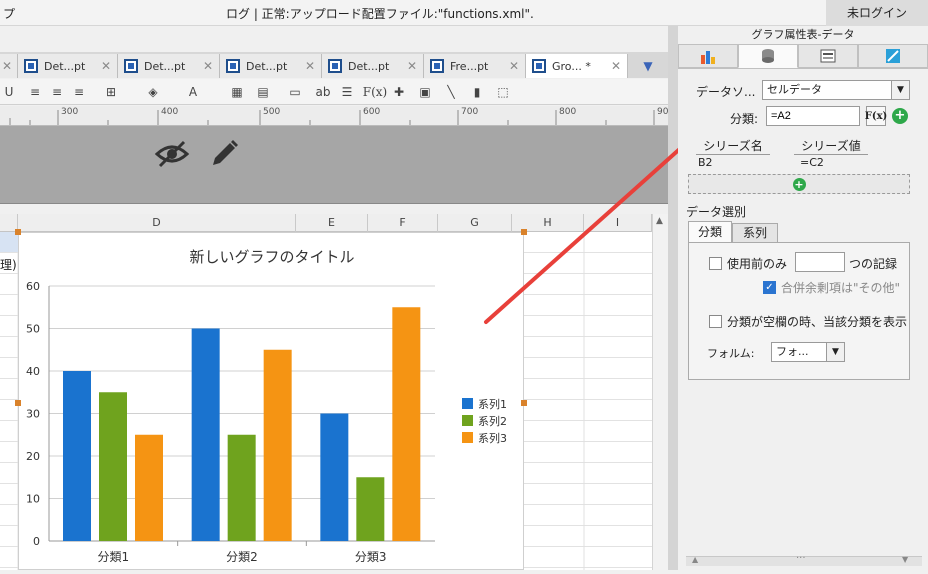 The width and height of the screenshot is (928, 574). Describe the element at coordinates (70, 112) in the screenshot. I see `ruler-label: 300` at that location.